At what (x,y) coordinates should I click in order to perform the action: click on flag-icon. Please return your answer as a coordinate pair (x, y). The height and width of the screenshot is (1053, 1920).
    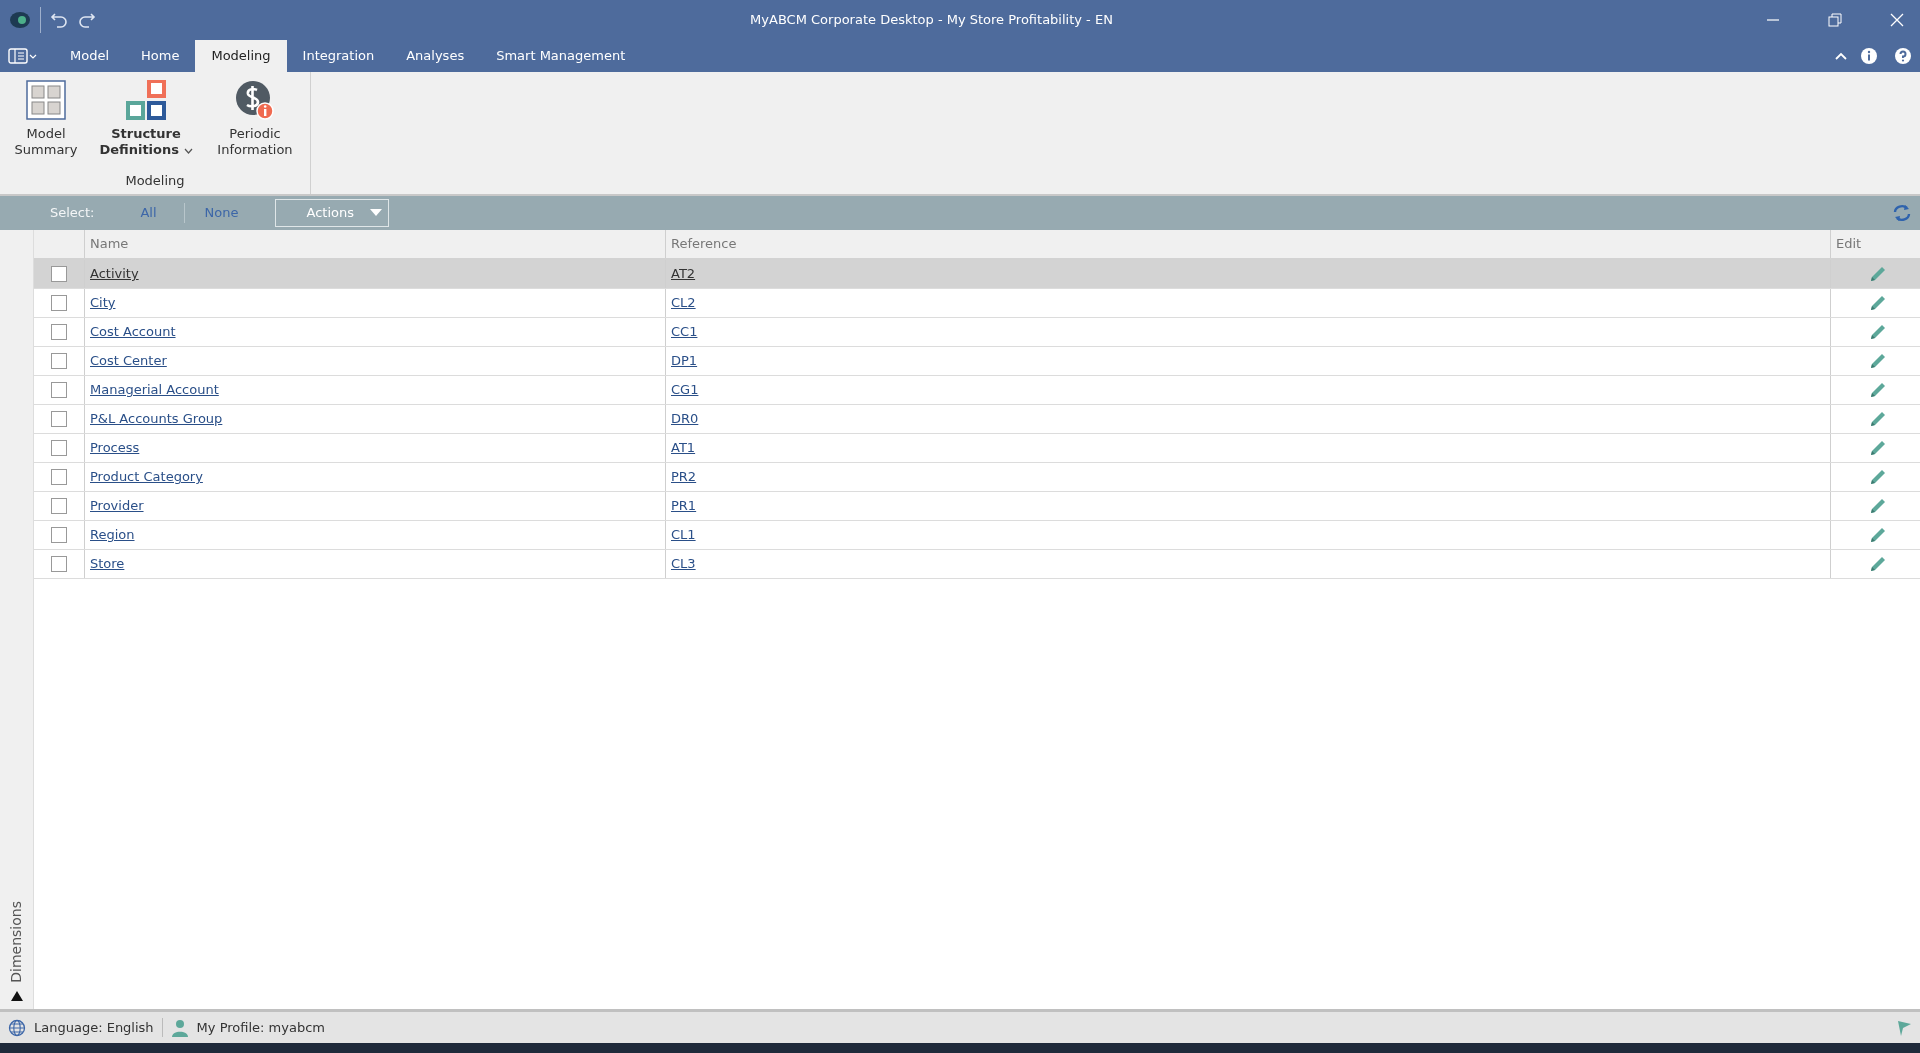
    Looking at the image, I should click on (1904, 1027).